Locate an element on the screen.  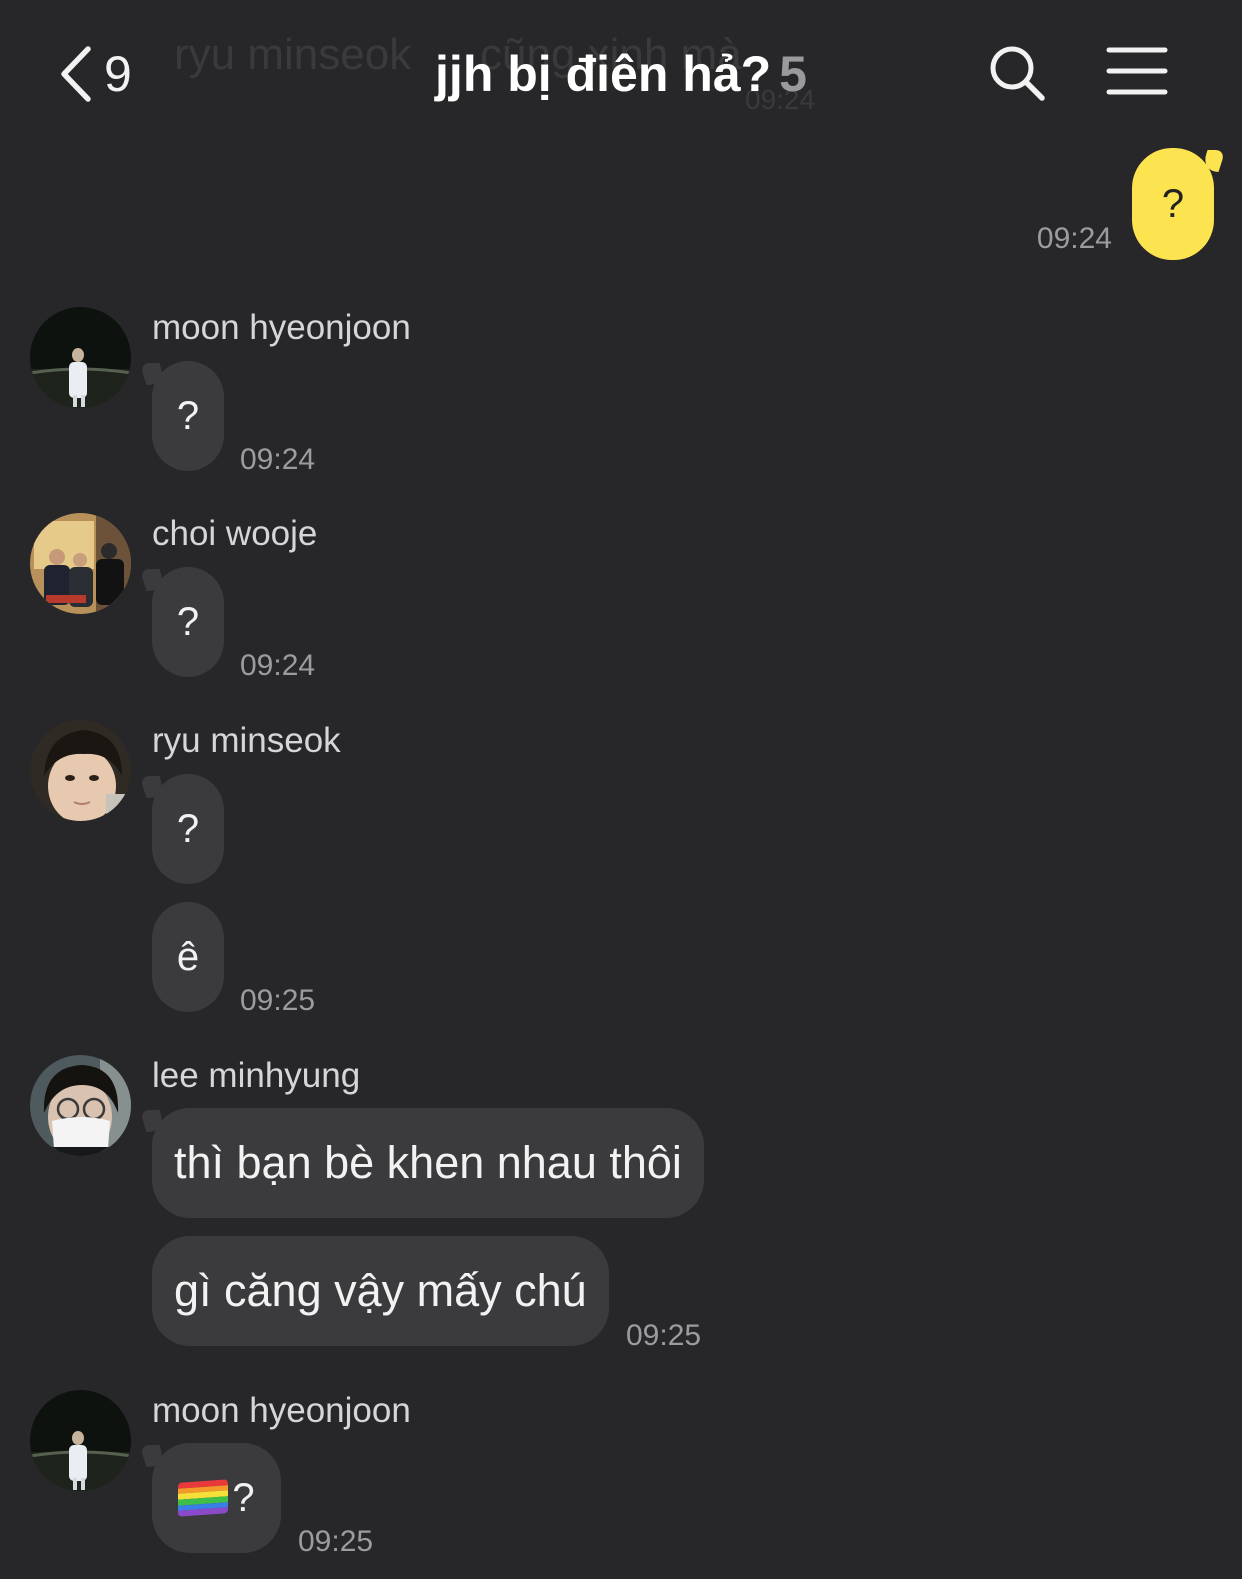
outgoing-bubble: ? is located at coordinates (1173, 204).